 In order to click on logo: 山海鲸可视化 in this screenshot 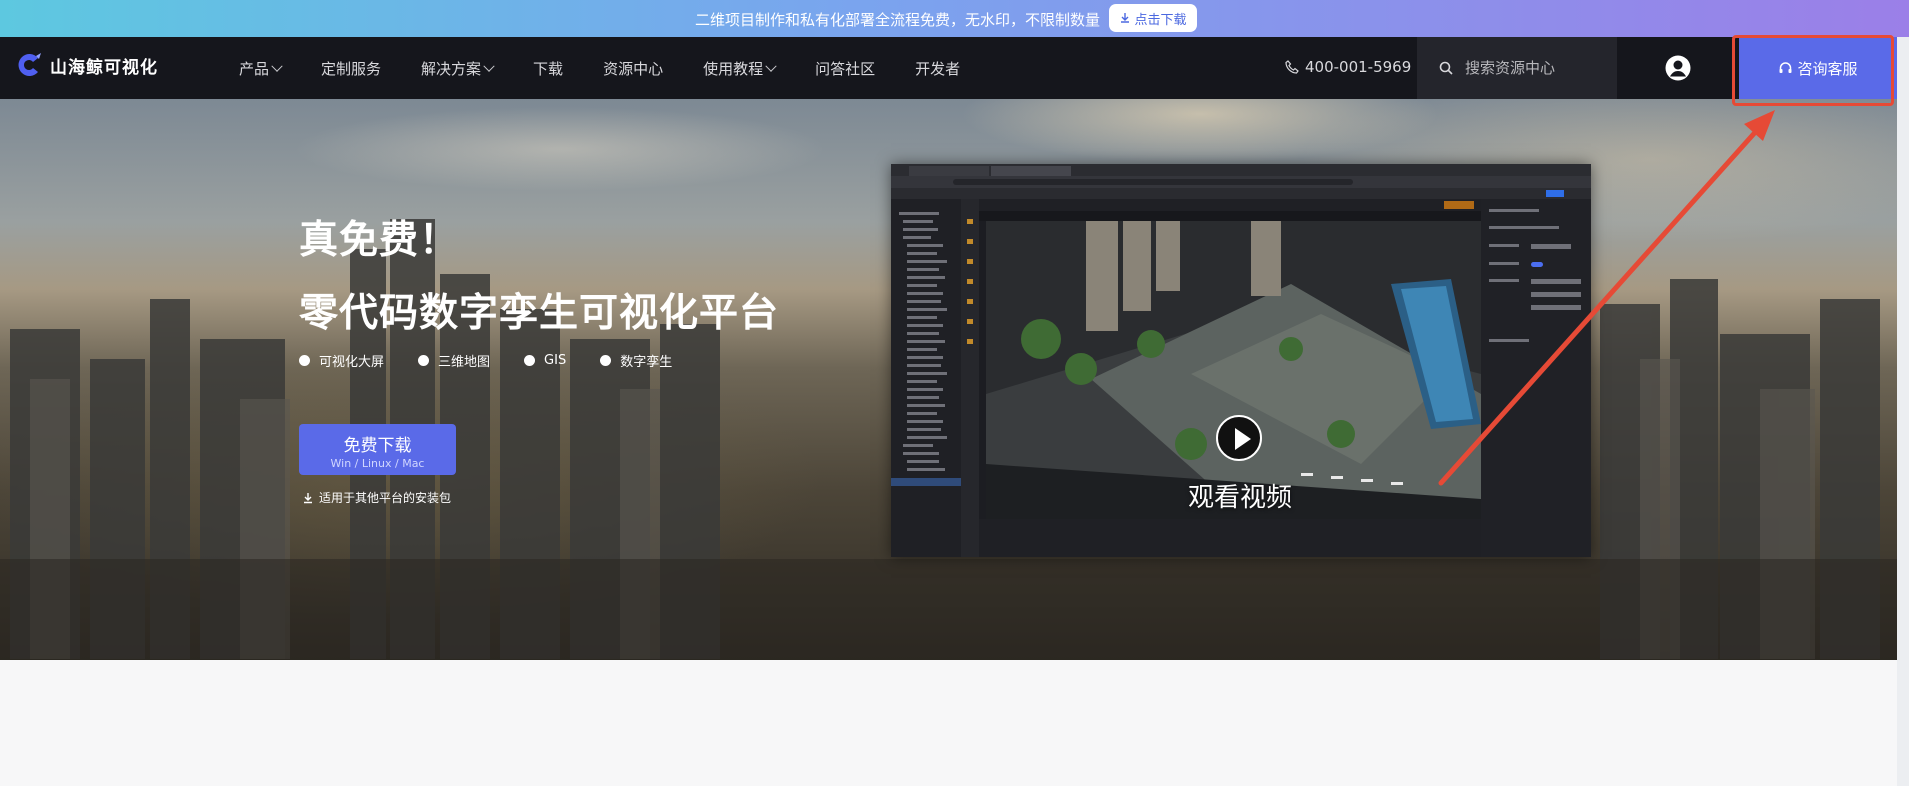, I will do `click(86, 65)`.